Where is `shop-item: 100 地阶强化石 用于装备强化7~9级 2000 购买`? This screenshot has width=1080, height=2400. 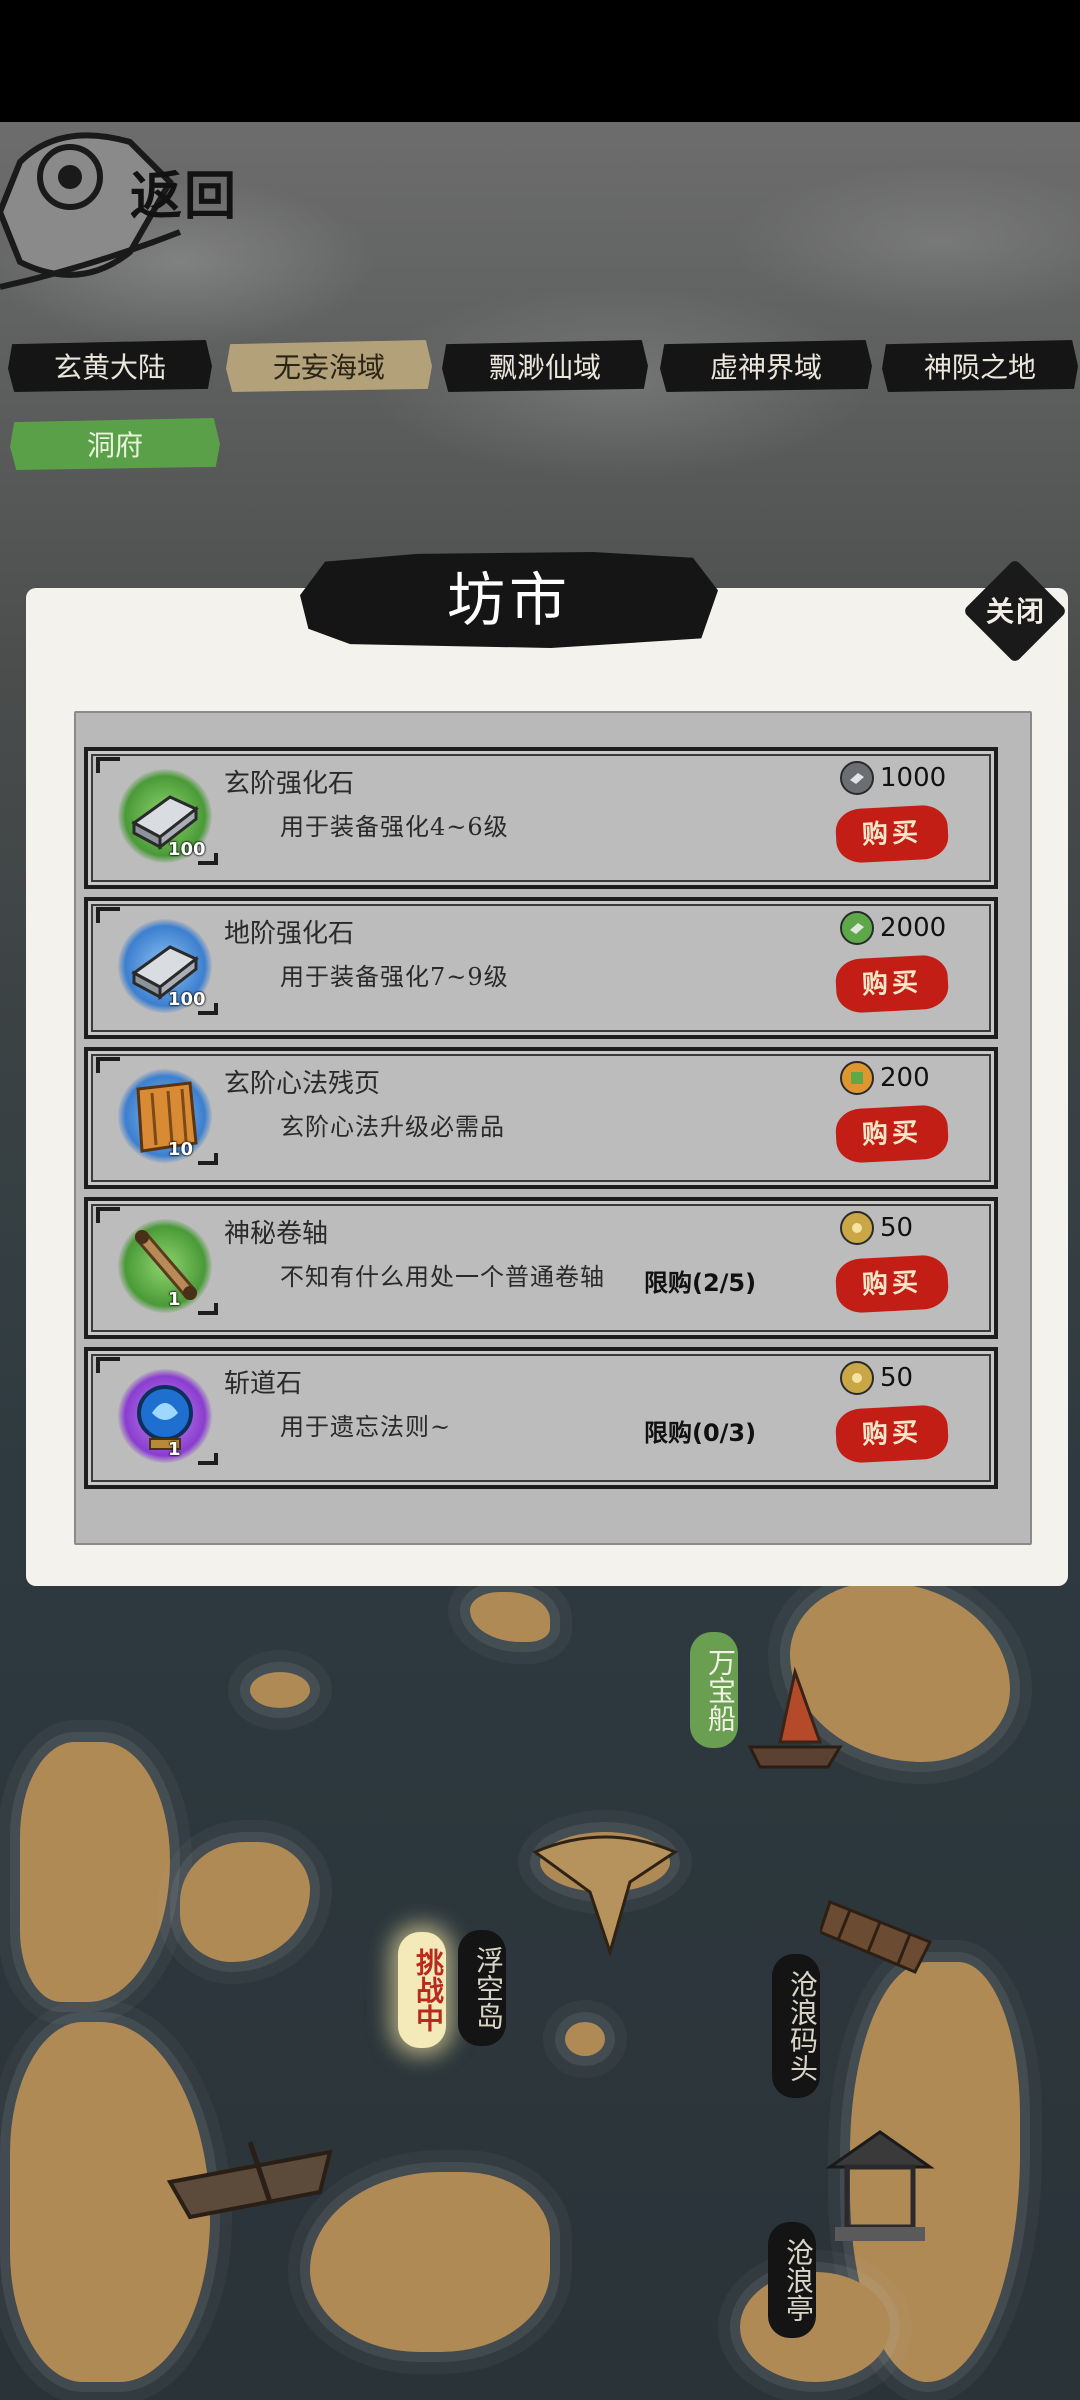 shop-item: 100 地阶强化石 用于装备强化7~9级 2000 购买 is located at coordinates (541, 968).